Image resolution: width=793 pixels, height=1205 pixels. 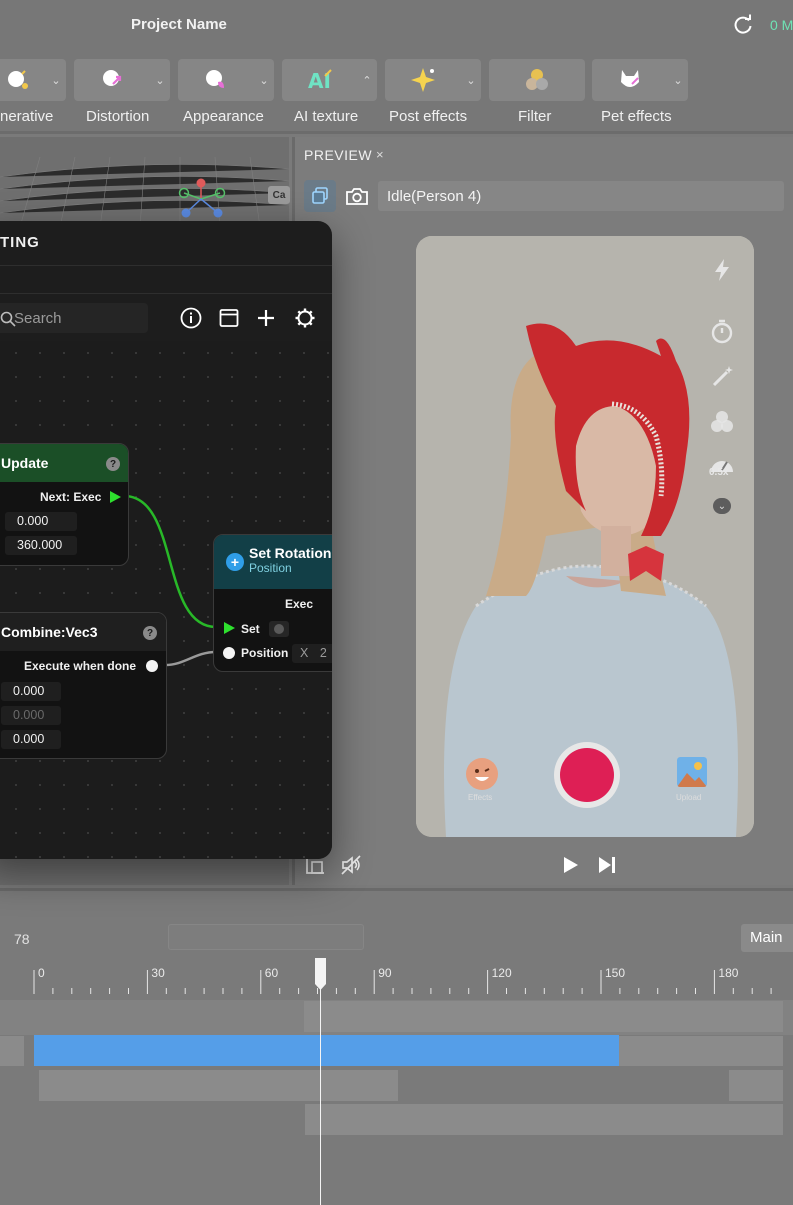 What do you see at coordinates (501, 973) in the screenshot?
I see `ruler-tick-label: 120` at bounding box center [501, 973].